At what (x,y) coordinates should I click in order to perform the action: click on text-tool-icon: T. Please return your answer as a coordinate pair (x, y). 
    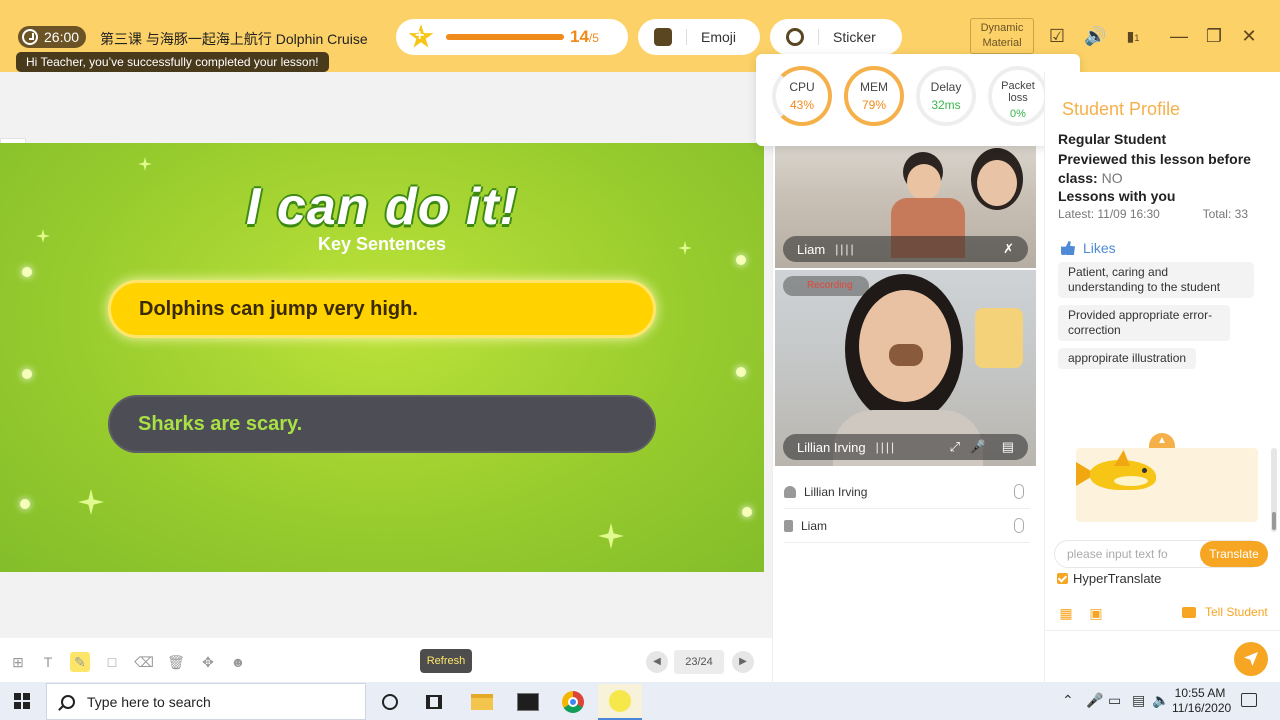
    Looking at the image, I should click on (48, 662).